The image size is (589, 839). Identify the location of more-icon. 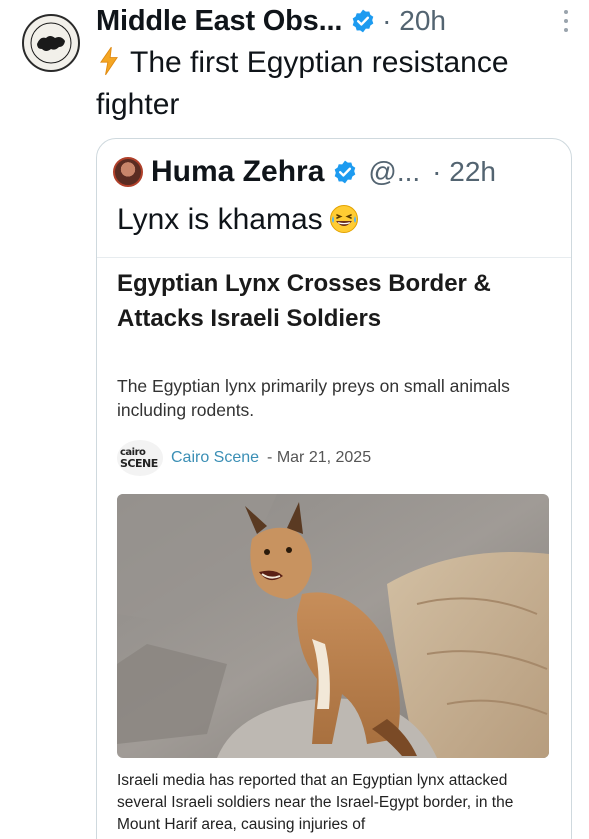
(566, 21).